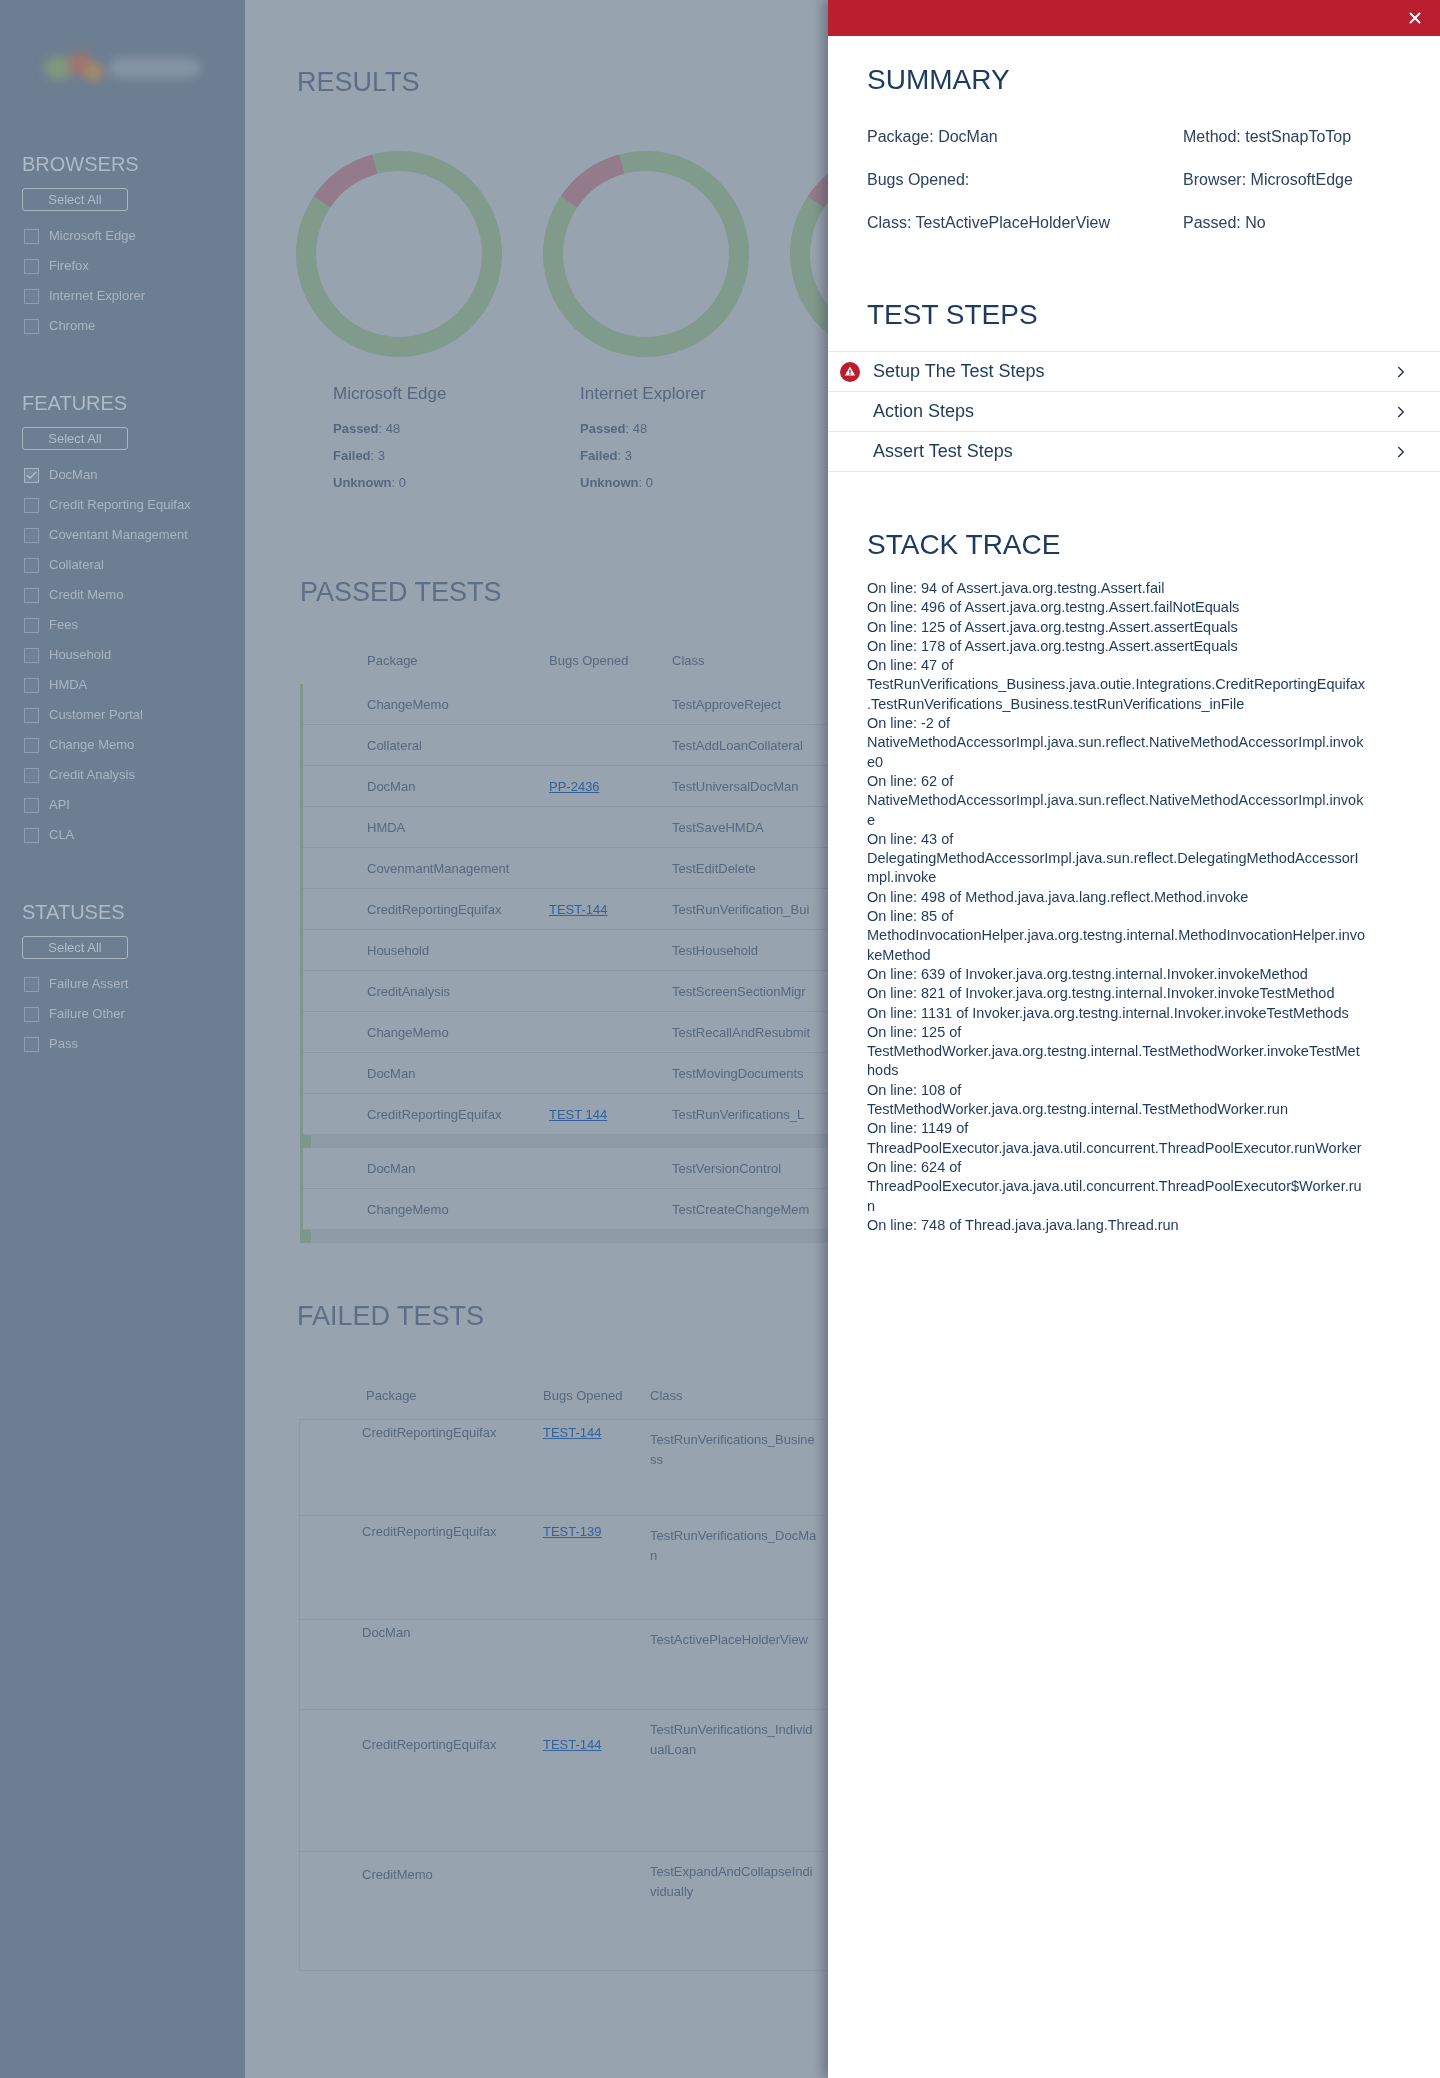 The width and height of the screenshot is (1440, 2078). Describe the element at coordinates (1108, 1013) in the screenshot. I see `stack-trace-line: On line: 1131 of Invoker.java.org.testng.internal.Invoker.invokeTestMethods` at that location.